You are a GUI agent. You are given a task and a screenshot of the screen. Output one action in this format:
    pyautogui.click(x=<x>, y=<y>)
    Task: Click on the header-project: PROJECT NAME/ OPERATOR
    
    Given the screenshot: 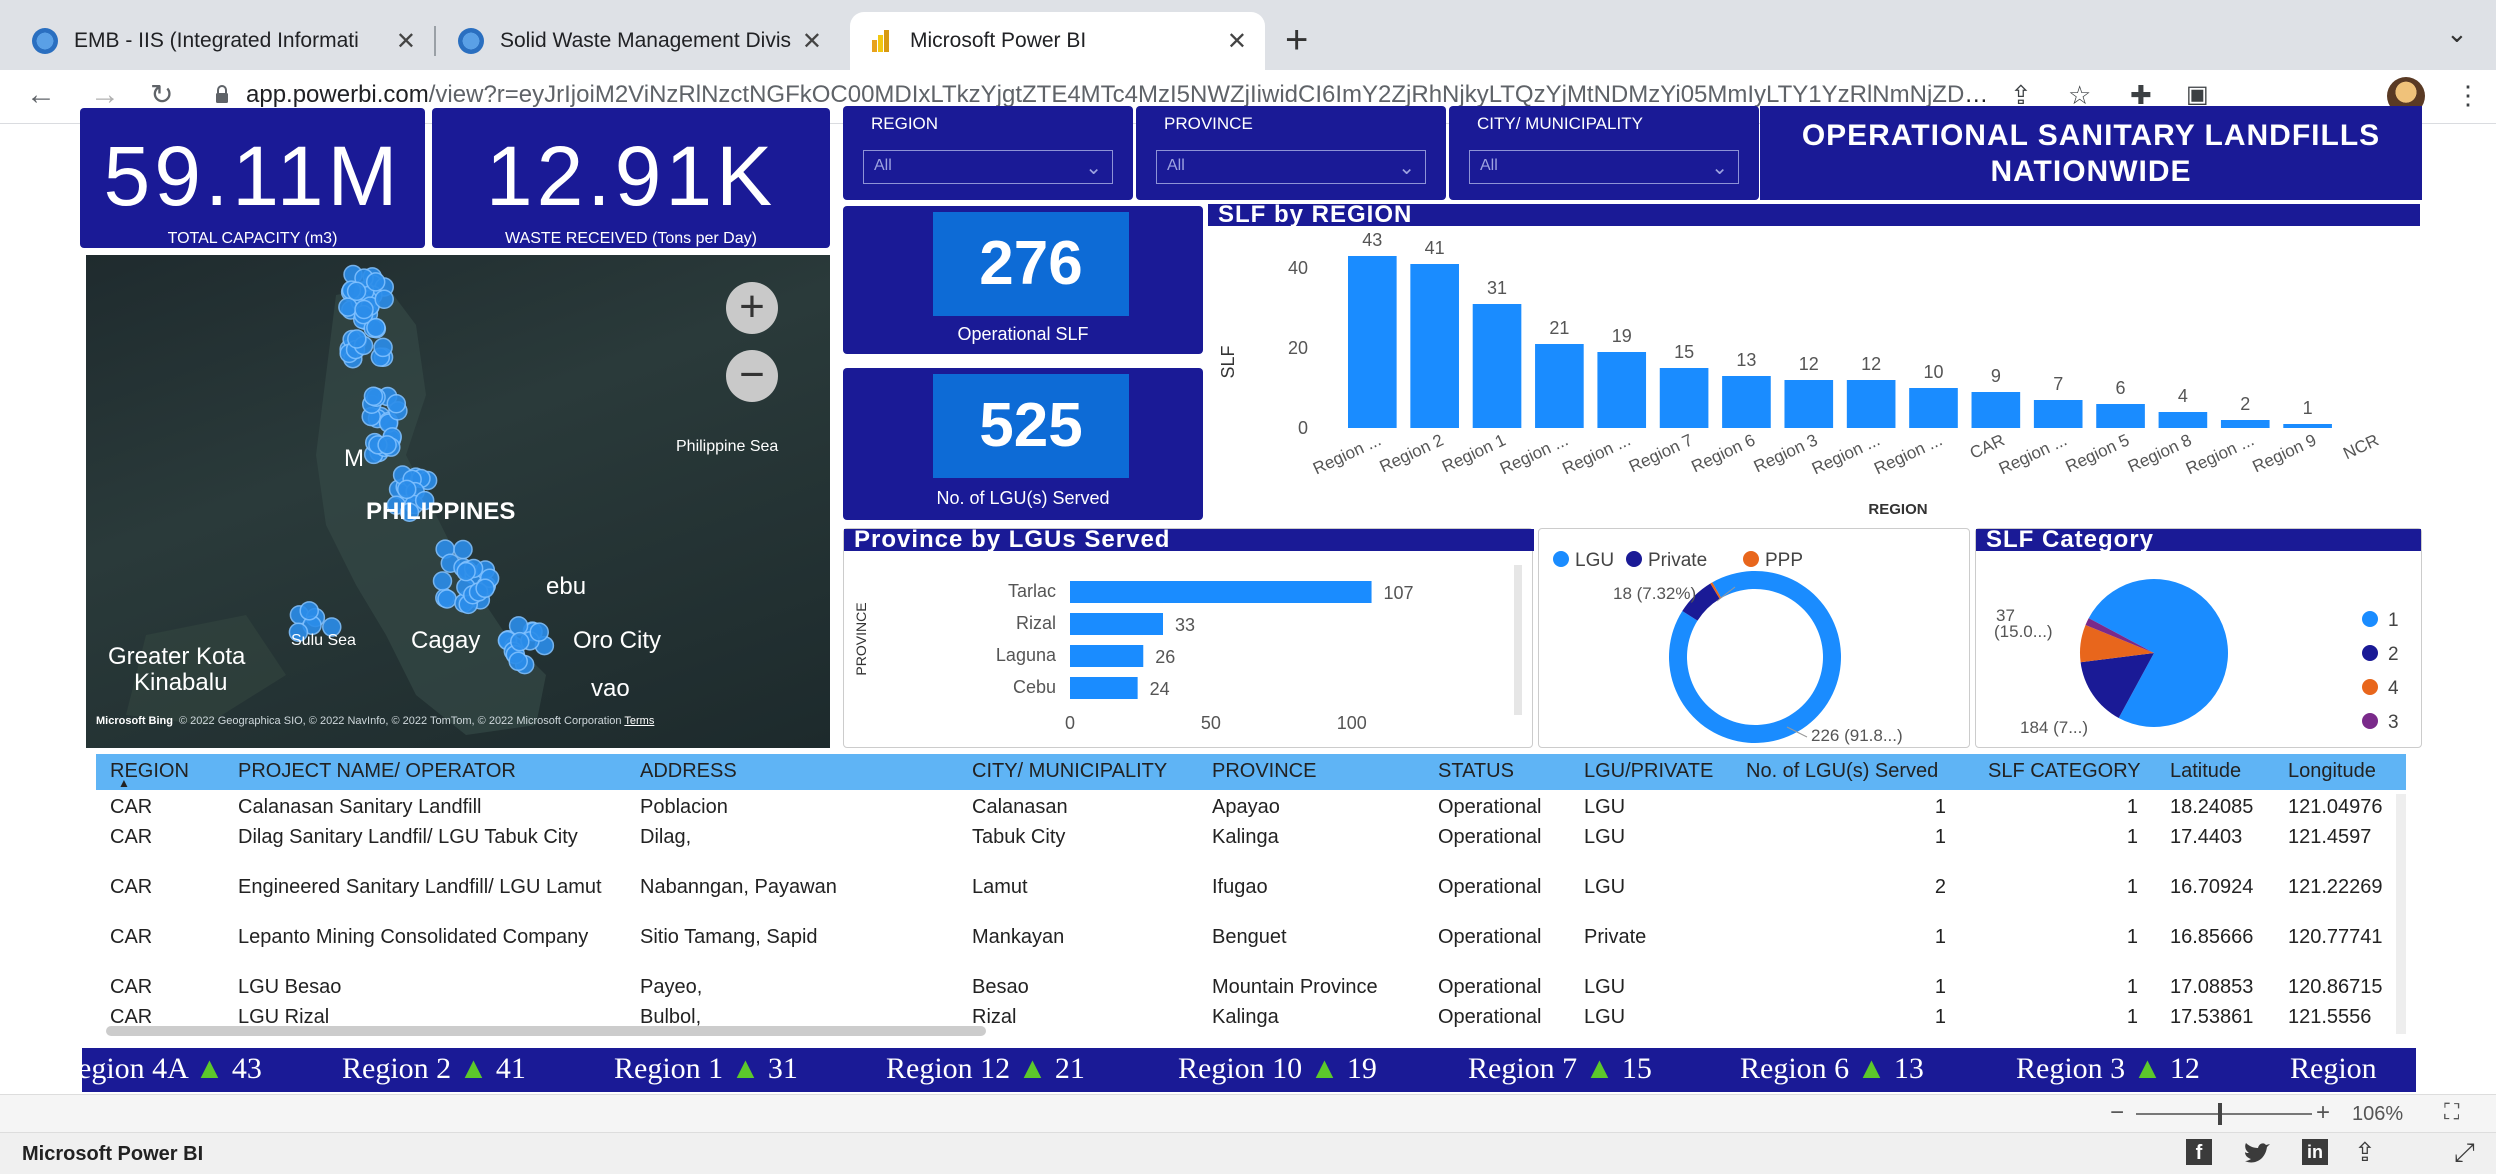 What is the action you would take?
    pyautogui.click(x=377, y=771)
    